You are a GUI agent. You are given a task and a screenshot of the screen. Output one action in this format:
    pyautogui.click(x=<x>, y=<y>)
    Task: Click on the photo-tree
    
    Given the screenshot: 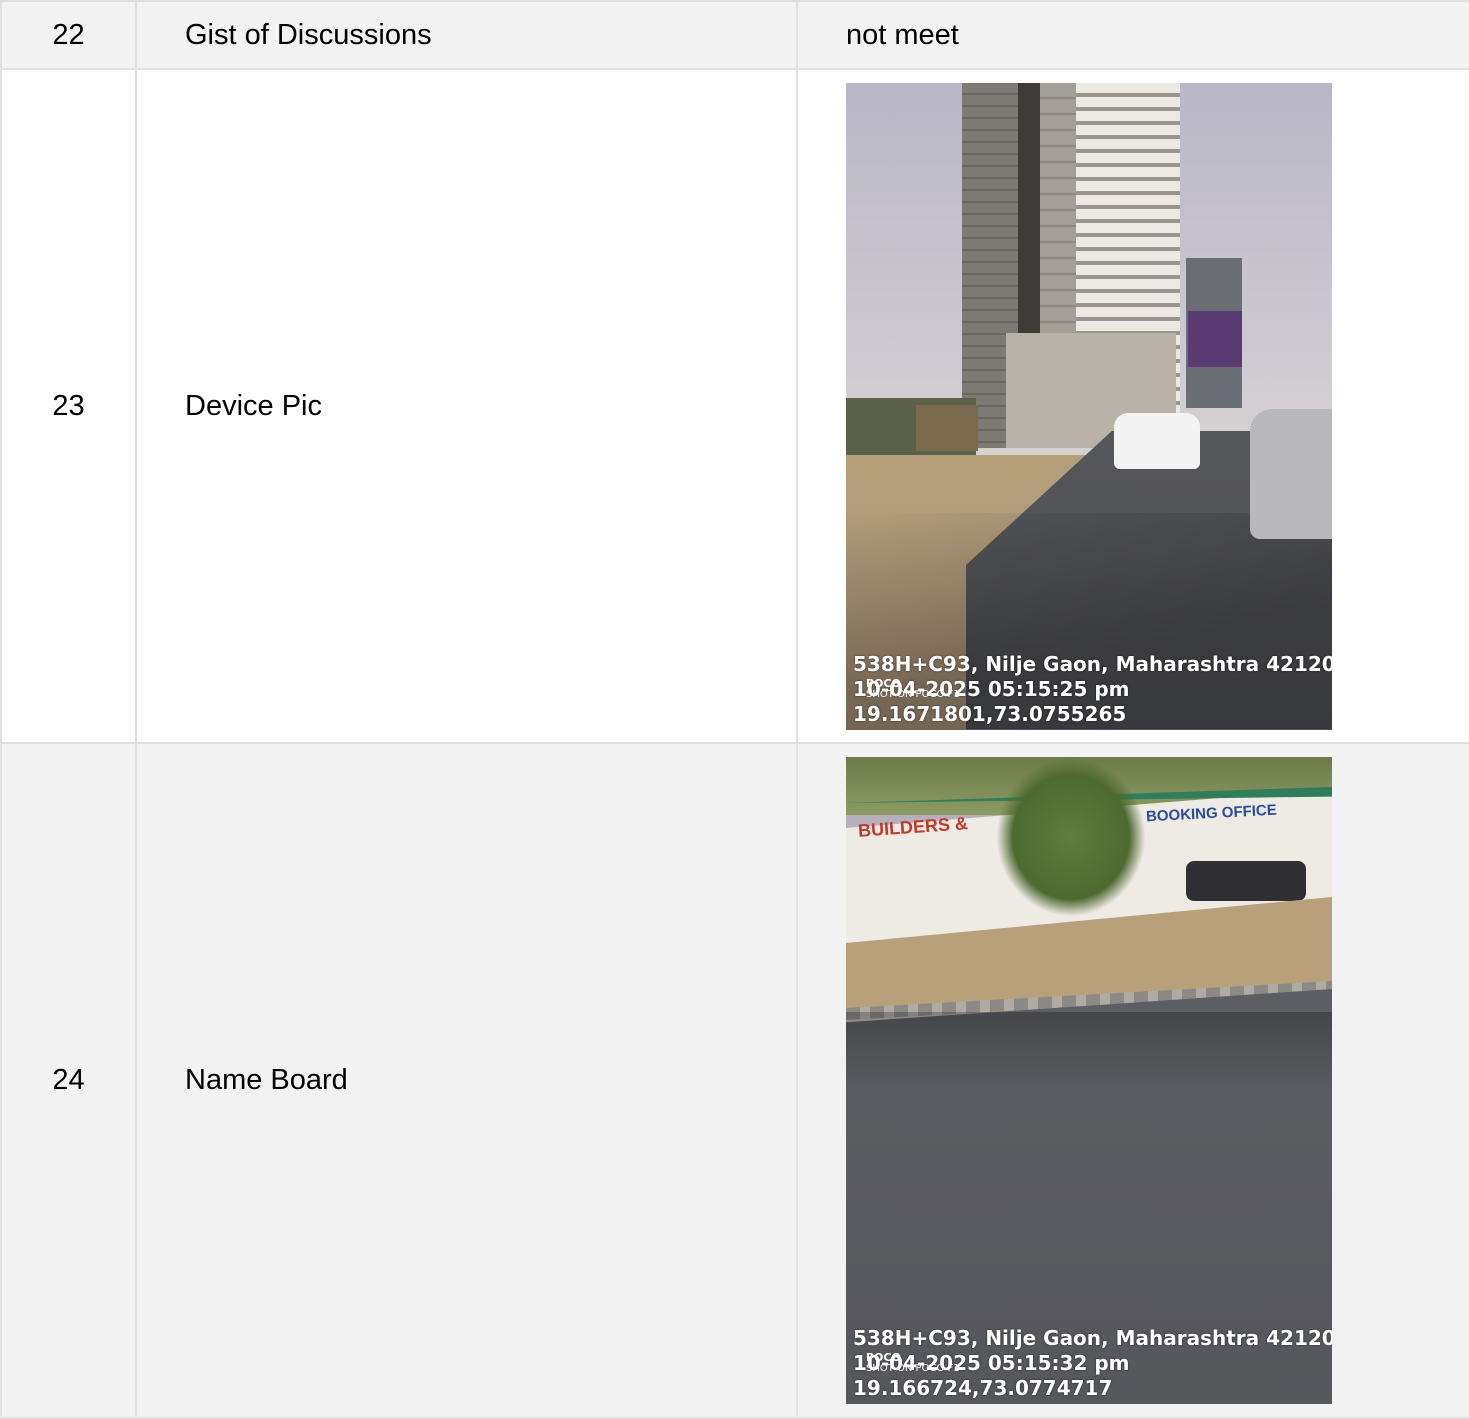 What is the action you would take?
    pyautogui.click(x=1071, y=837)
    